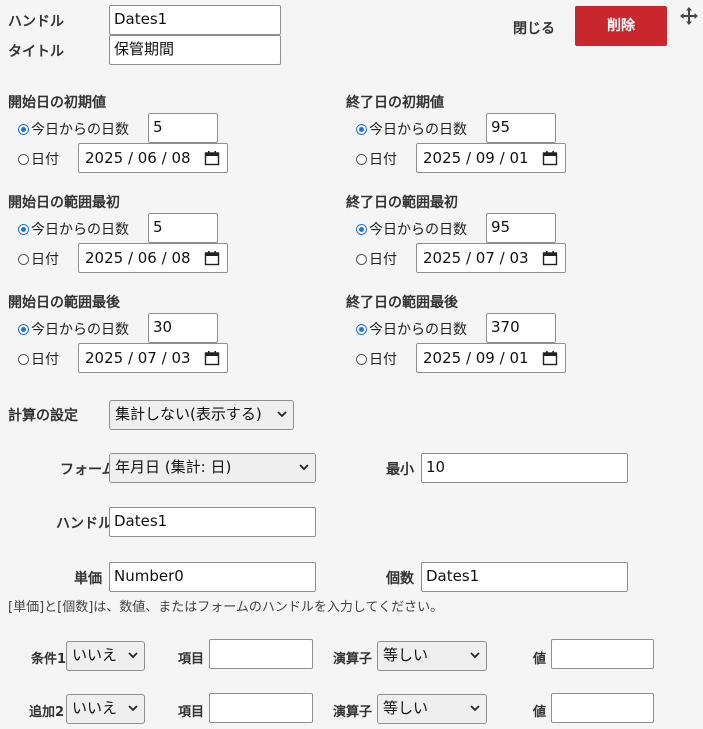  I want to click on end-range-last-title: 終了日の範囲最後, so click(402, 303).